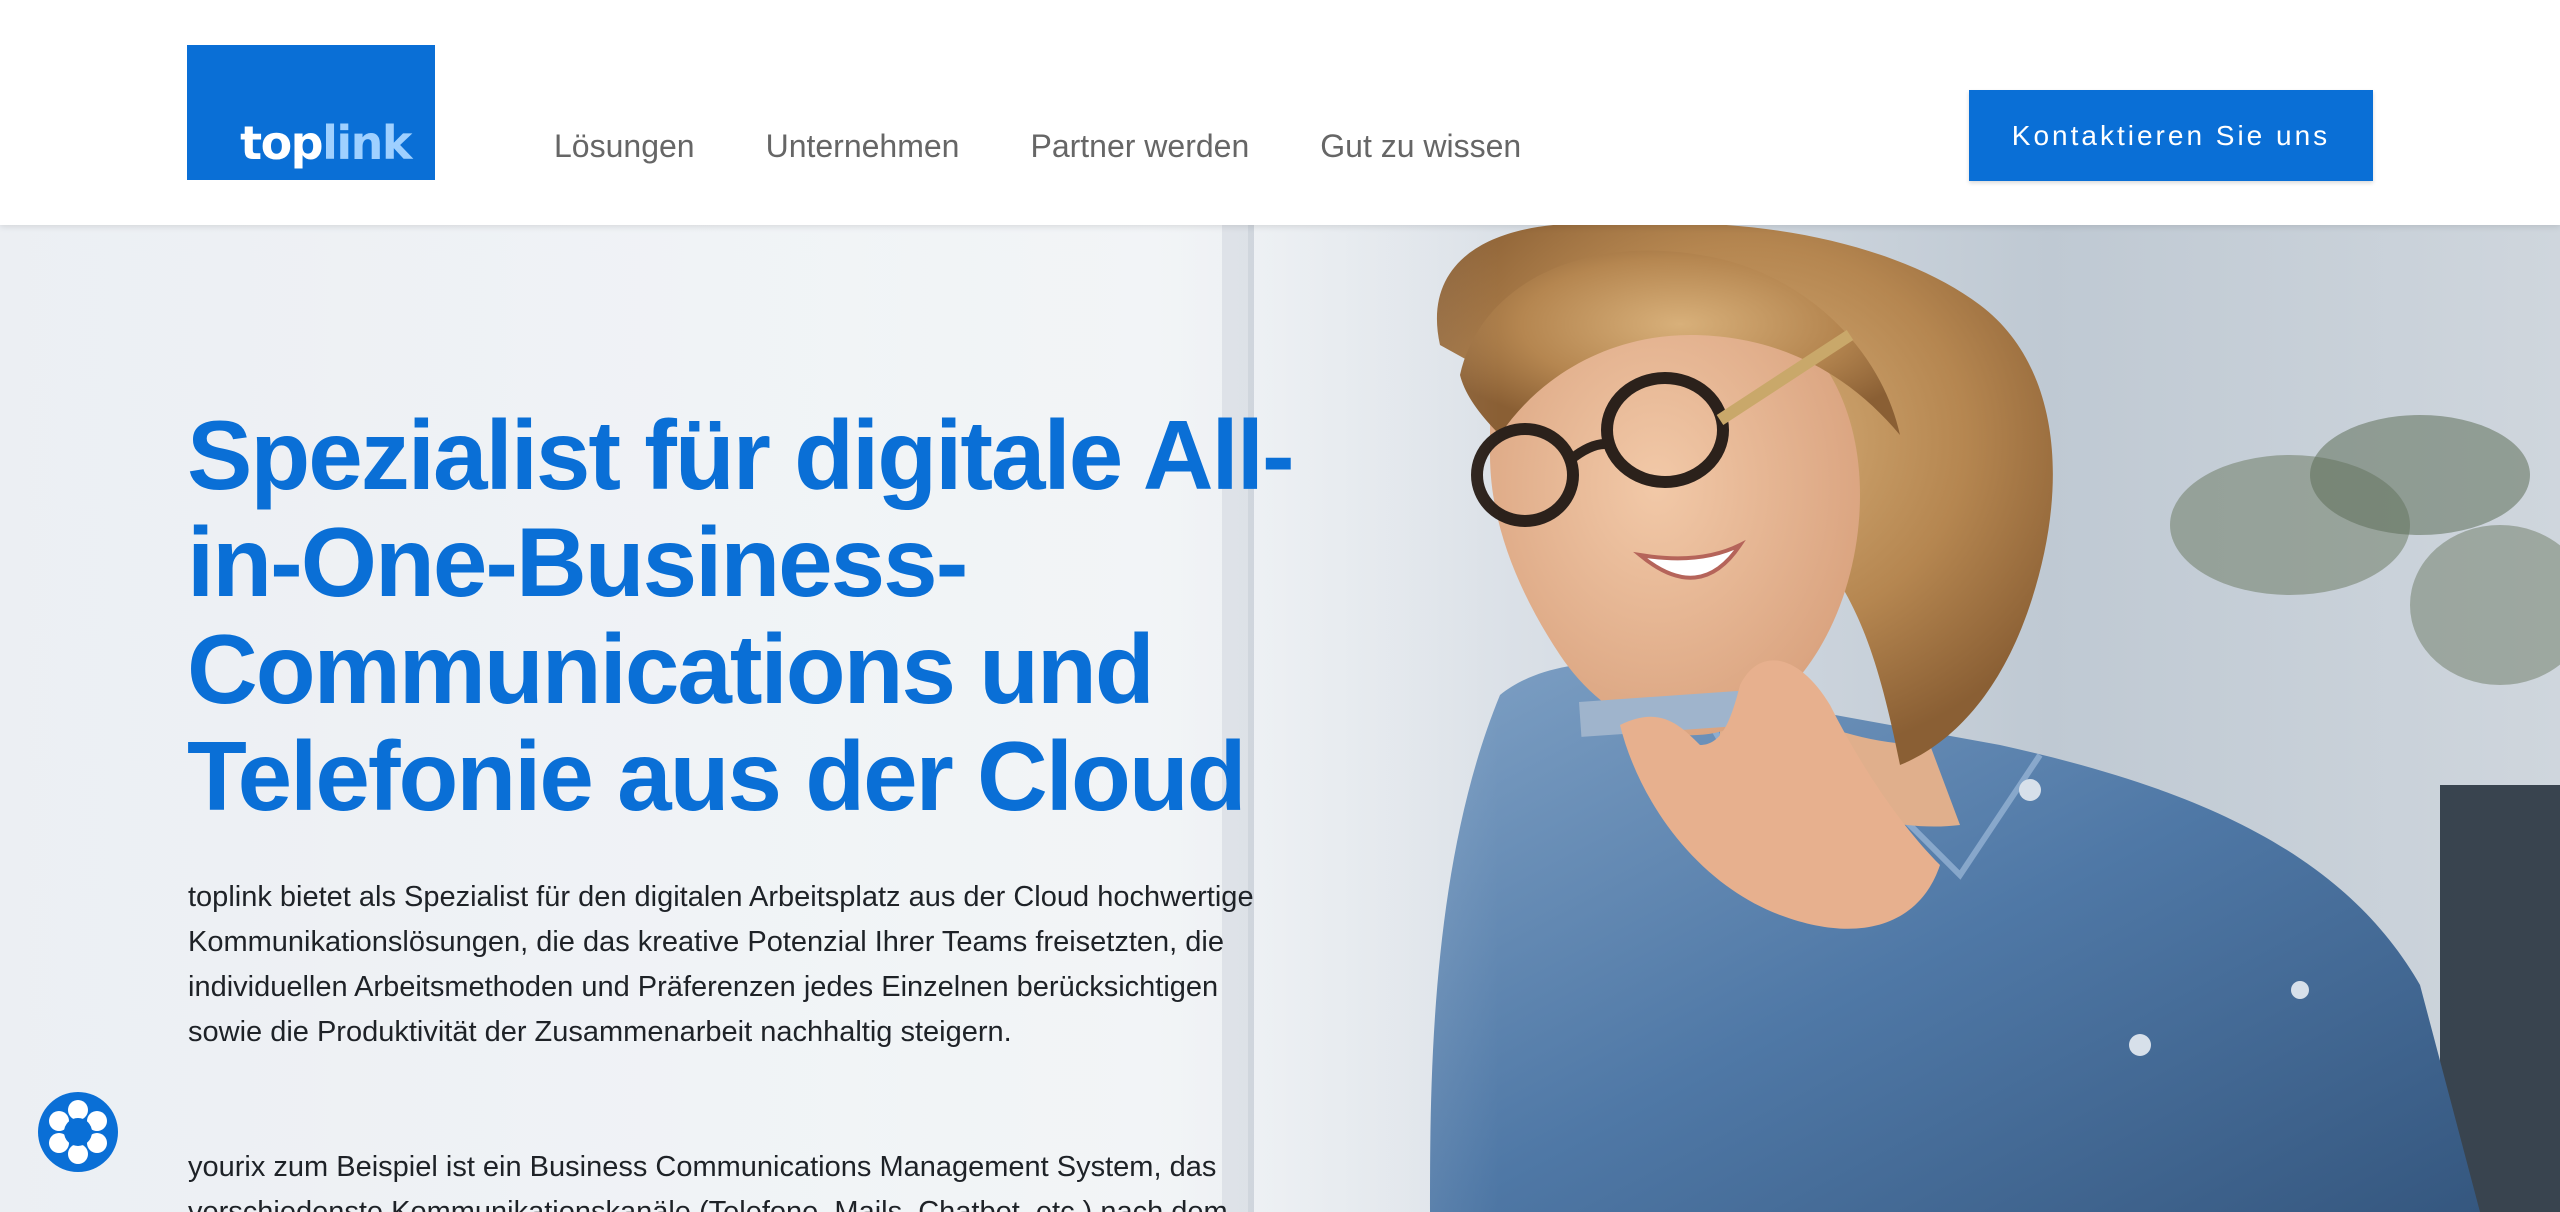  I want to click on logo-wordmark: toplink, so click(326, 143).